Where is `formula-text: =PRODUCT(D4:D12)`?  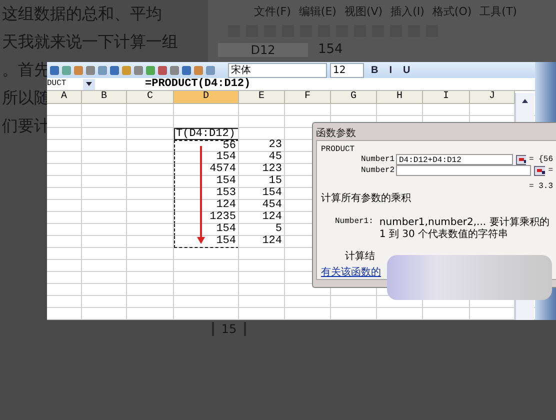 formula-text: =PRODUCT(D4:D12) is located at coordinates (198, 84).